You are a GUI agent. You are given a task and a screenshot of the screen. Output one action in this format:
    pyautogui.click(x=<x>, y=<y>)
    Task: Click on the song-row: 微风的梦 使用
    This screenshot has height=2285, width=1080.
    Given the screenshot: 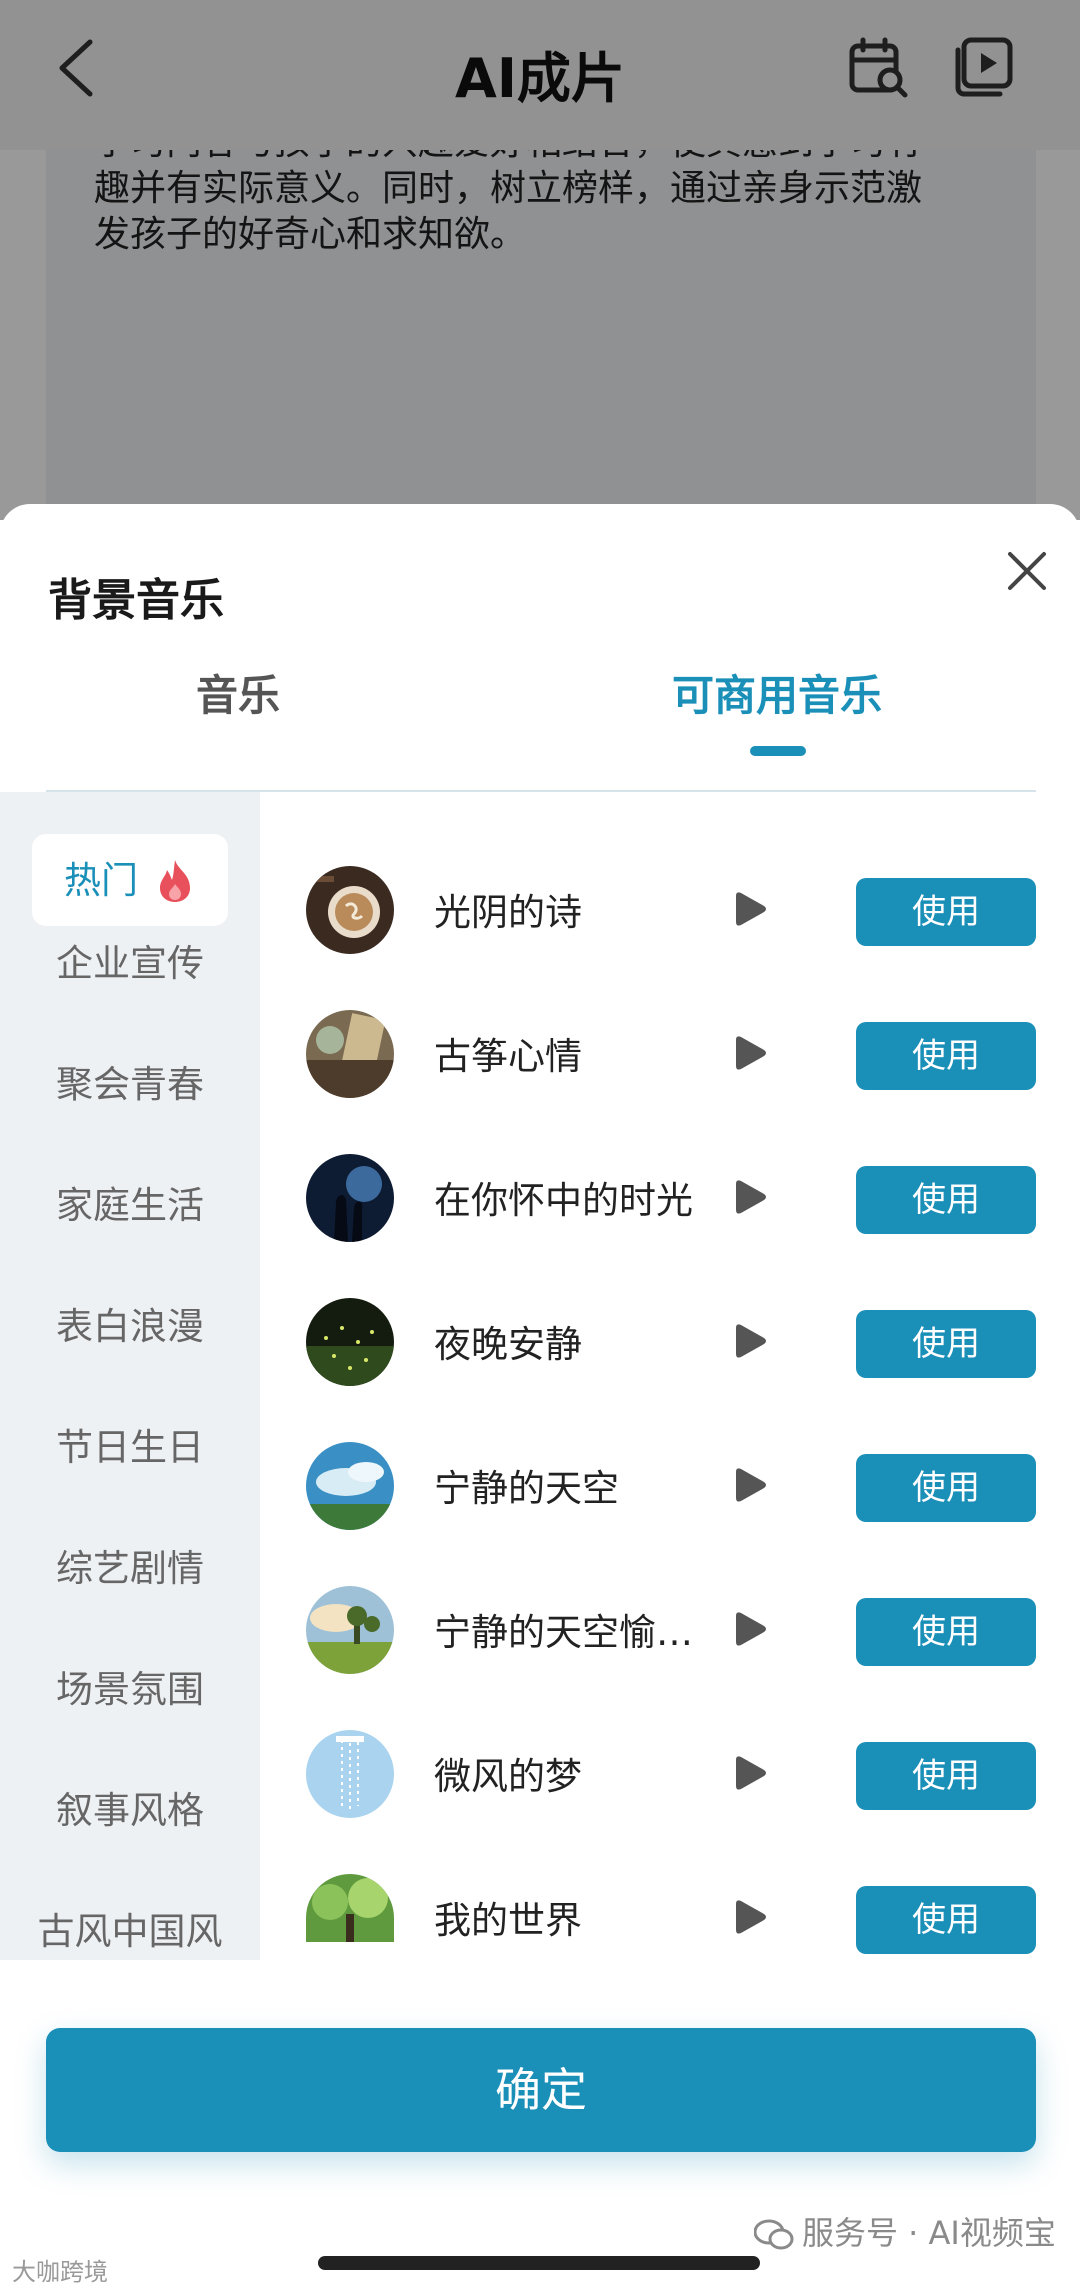 What is the action you would take?
    pyautogui.click(x=670, y=1772)
    